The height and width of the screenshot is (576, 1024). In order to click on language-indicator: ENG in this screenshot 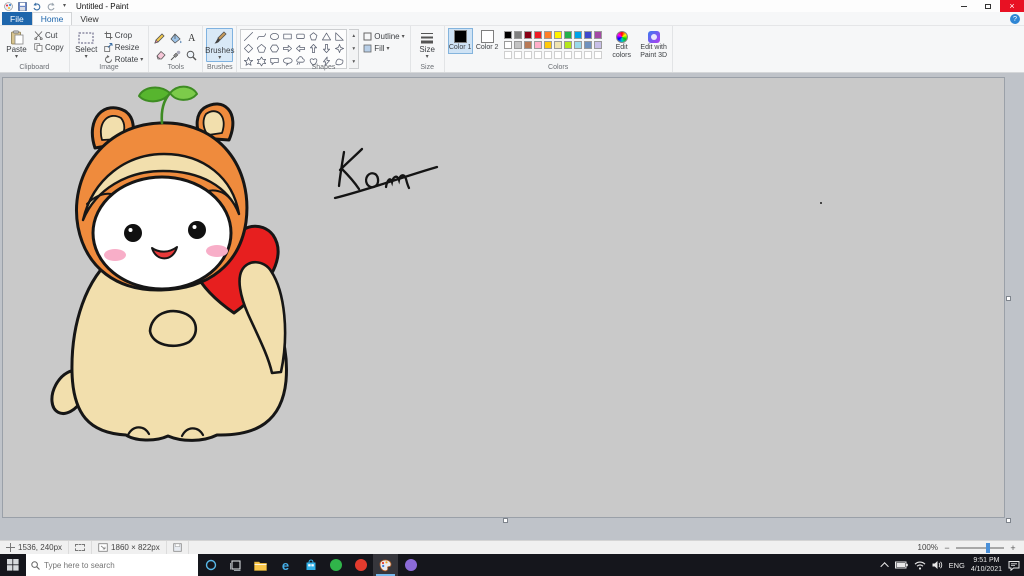, I will do `click(957, 565)`.